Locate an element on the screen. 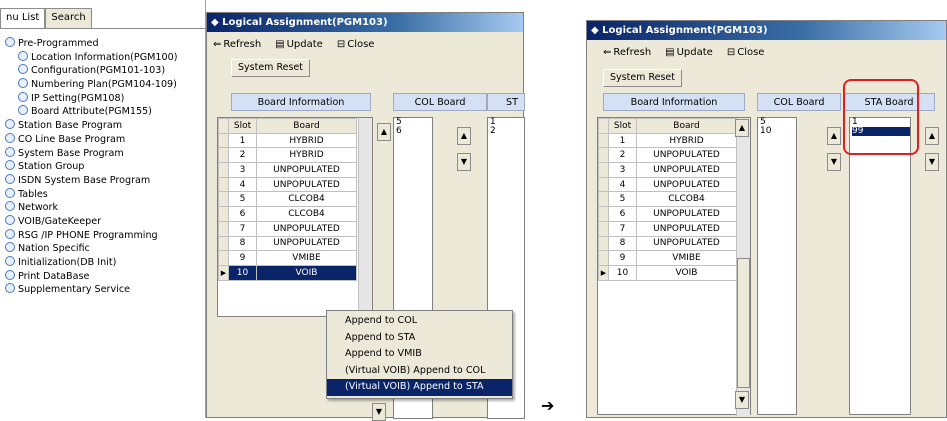 This screenshot has width=947, height=421. scroll-thumb is located at coordinates (743, 323).